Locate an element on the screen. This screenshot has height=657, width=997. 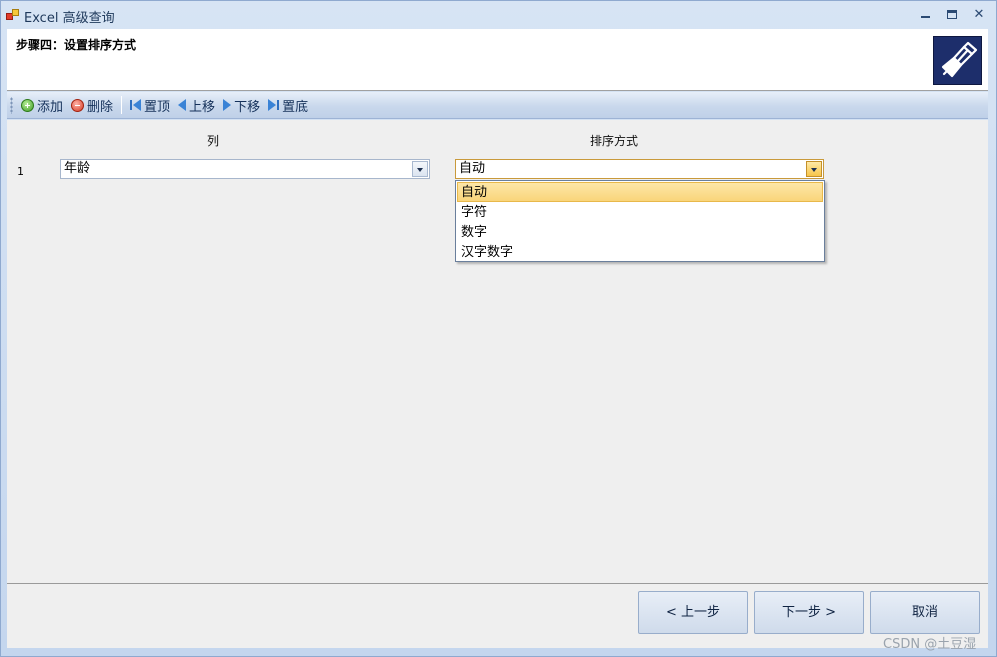
arrow-right-icon is located at coordinates (227, 105).